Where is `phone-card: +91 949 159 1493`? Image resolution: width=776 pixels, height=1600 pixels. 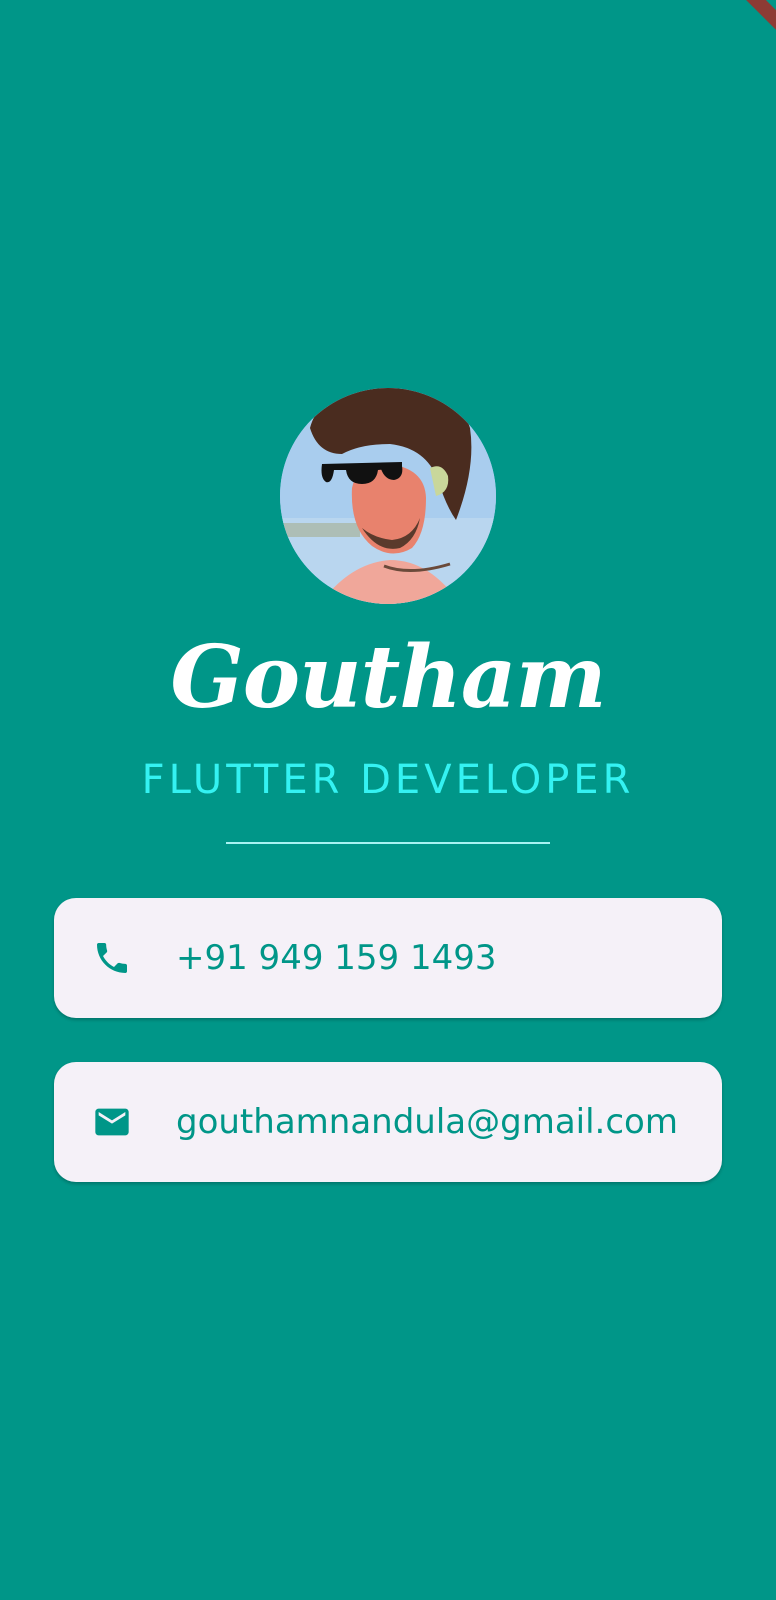 phone-card: +91 949 159 1493 is located at coordinates (388, 958).